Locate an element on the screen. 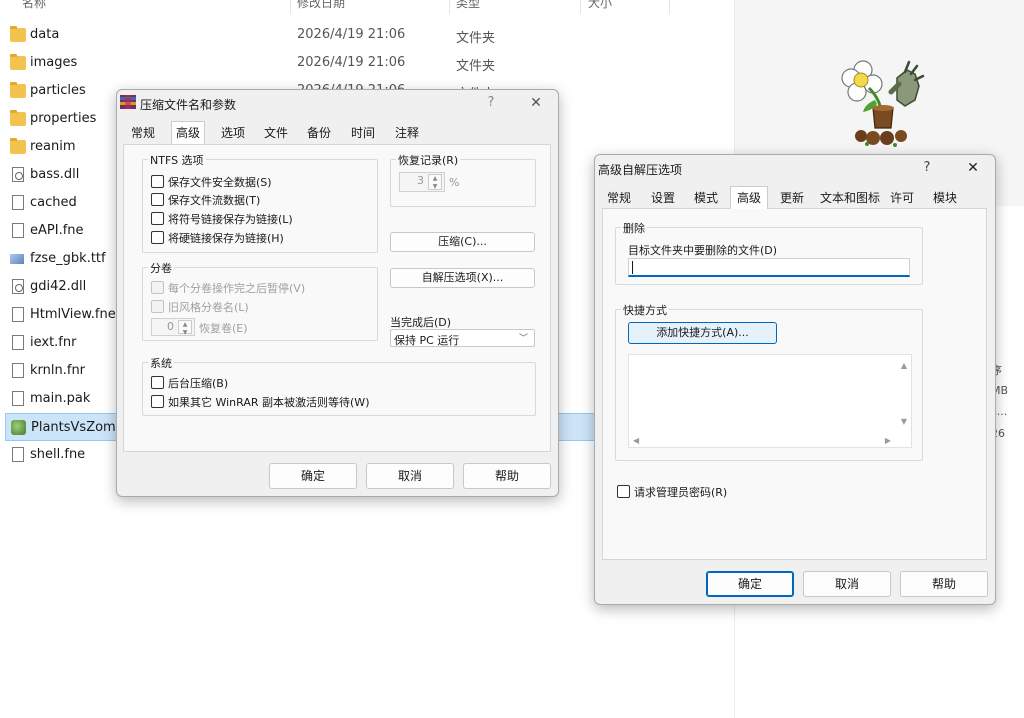  exe-file-icon is located at coordinates (18, 427).